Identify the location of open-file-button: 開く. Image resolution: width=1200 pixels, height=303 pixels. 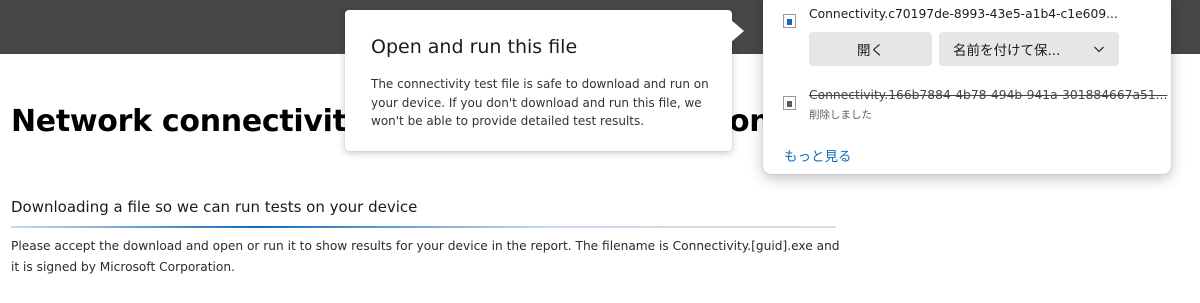
(870, 49).